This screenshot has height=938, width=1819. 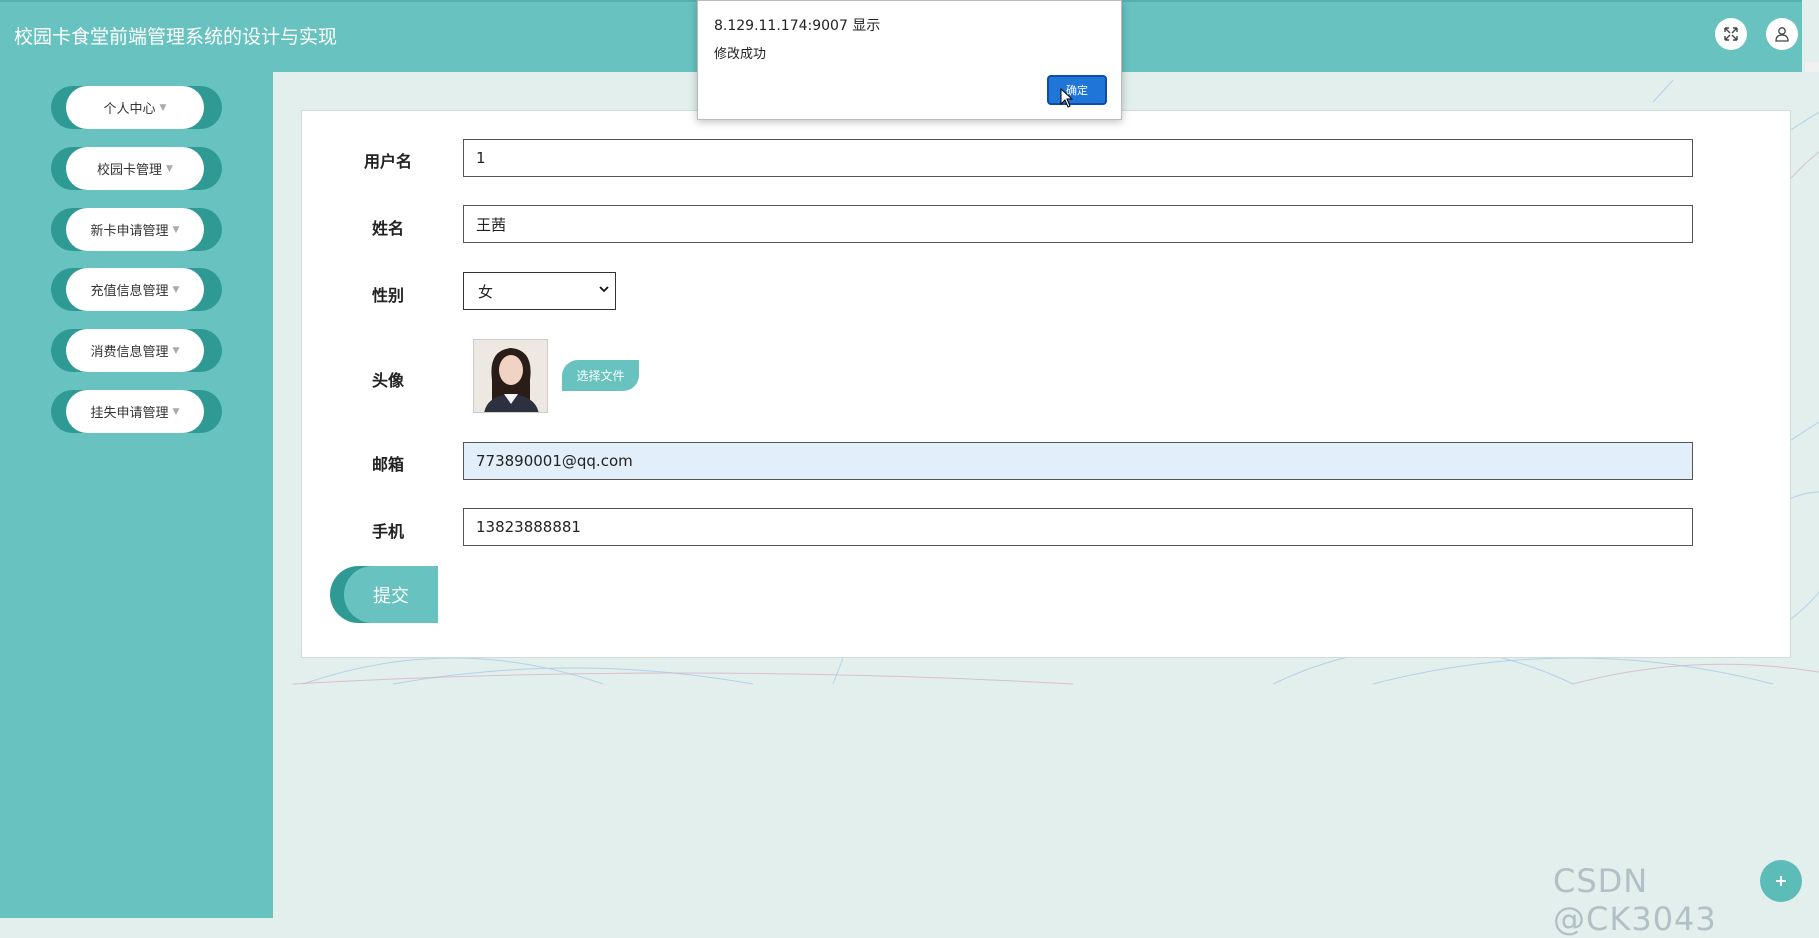 What do you see at coordinates (387, 161) in the screenshot?
I see `username-label: 用户名` at bounding box center [387, 161].